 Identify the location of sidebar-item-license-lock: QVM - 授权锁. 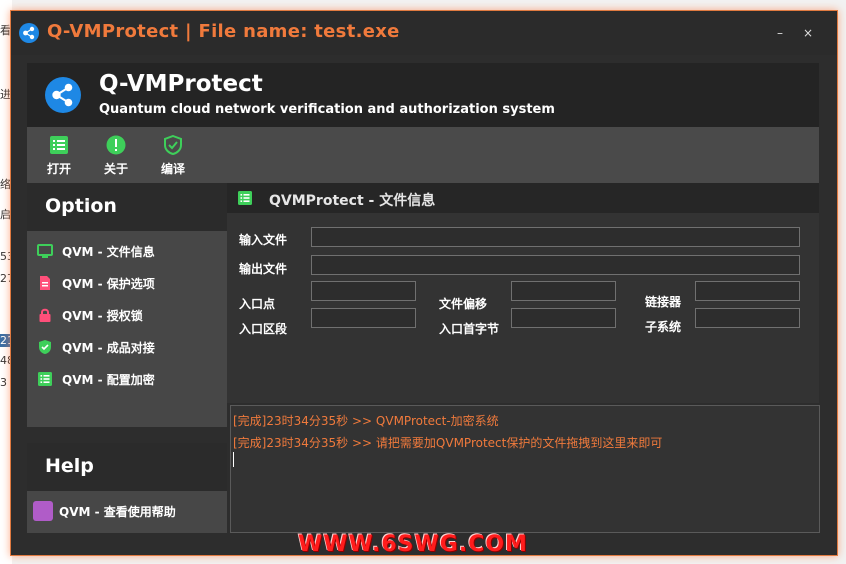
(127, 315).